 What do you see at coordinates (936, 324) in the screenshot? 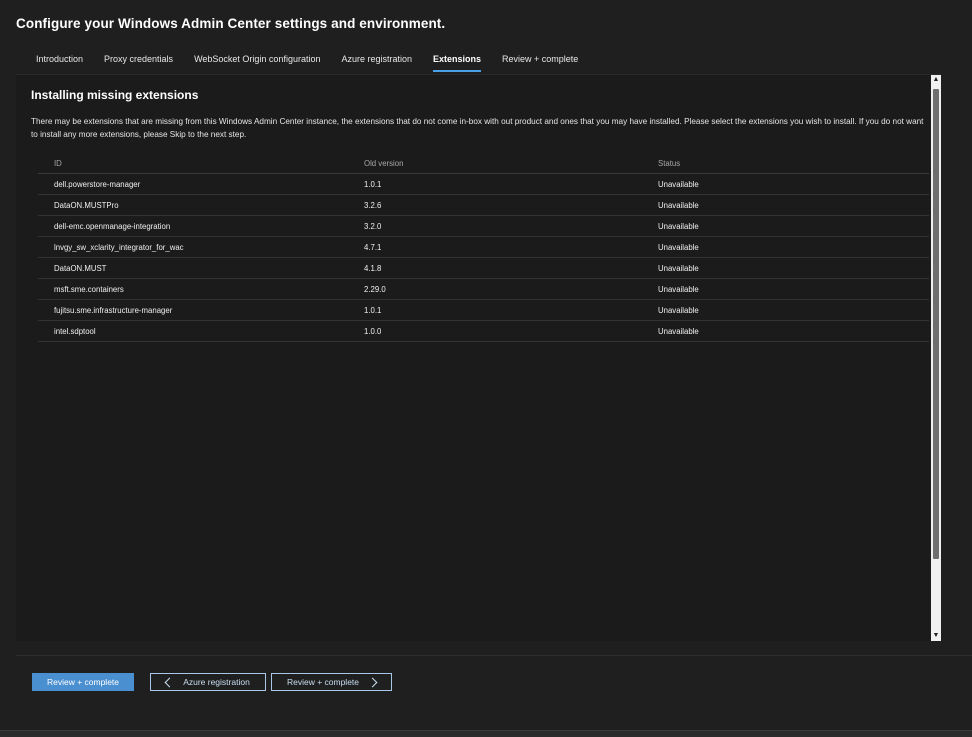
I see `scrollbar-thumb` at bounding box center [936, 324].